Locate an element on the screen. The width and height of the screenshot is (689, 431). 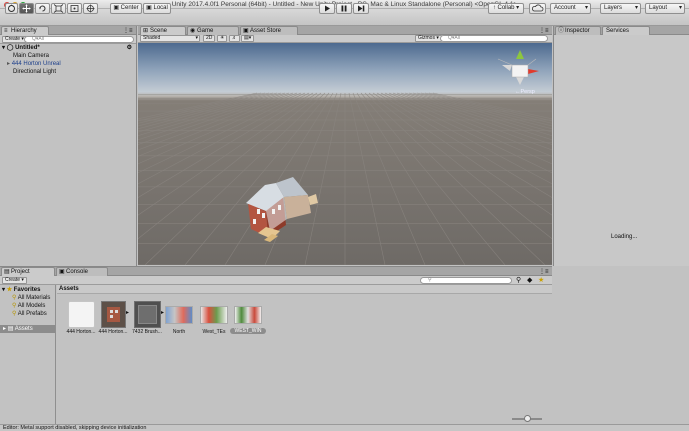
favorite-item-all-materials: ⚲ All Materials is located at coordinates (31, 298).